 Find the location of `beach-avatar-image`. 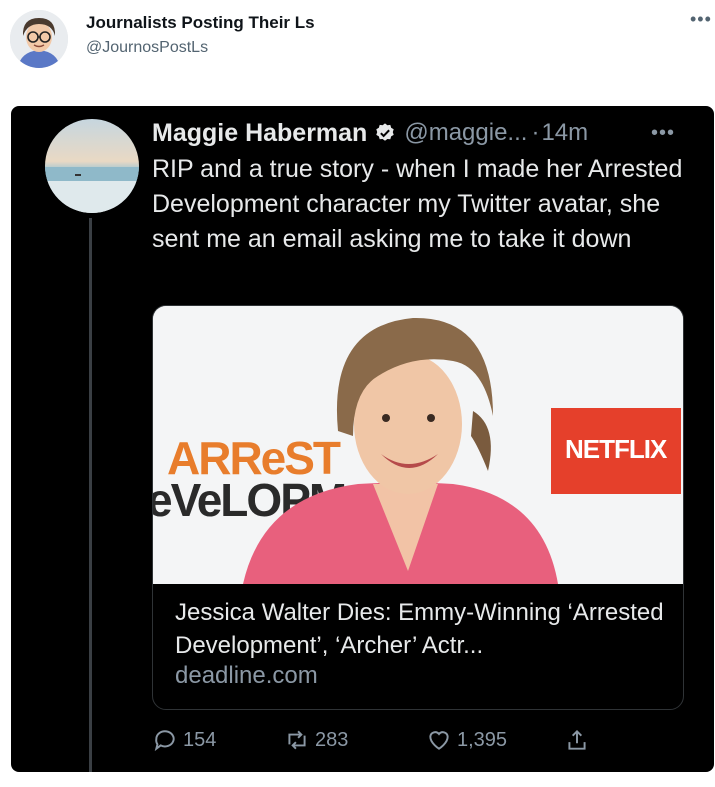

beach-avatar-image is located at coordinates (92, 166).